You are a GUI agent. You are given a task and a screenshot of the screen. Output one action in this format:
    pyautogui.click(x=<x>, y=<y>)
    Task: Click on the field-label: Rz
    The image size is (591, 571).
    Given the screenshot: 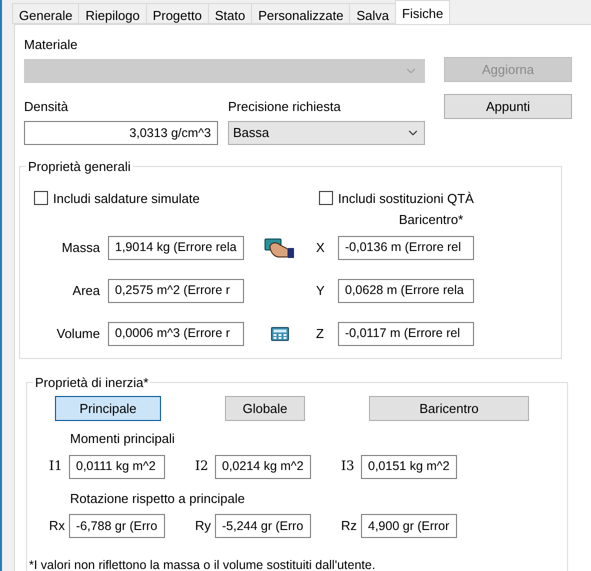 What is the action you would take?
    pyautogui.click(x=349, y=526)
    